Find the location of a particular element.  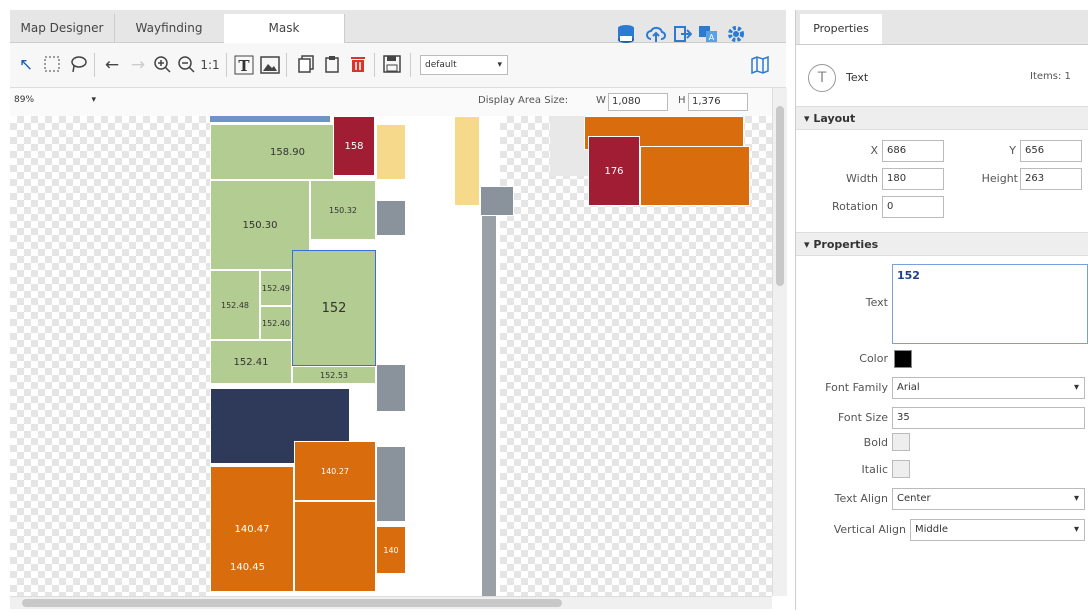

room-140-27: 140.27 is located at coordinates (335, 471).